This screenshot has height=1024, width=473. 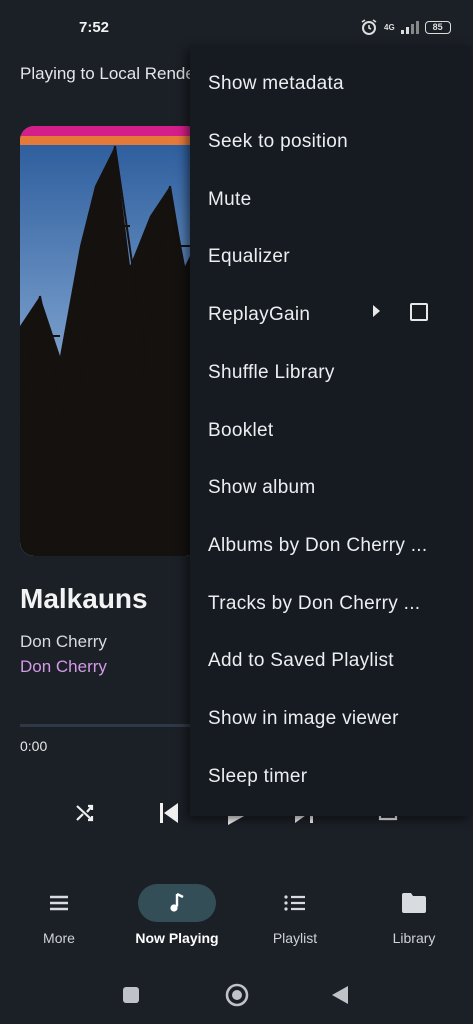 I want to click on menu-item-label: Shuffle Library, so click(x=271, y=372).